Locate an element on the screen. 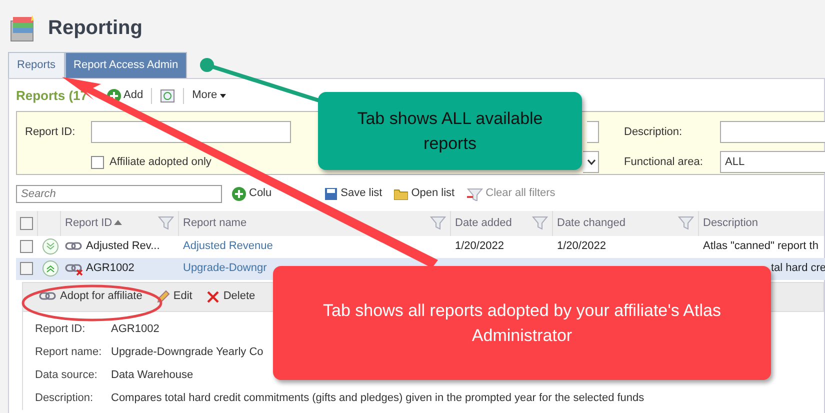  column-header: Date added is located at coordinates (502, 223).